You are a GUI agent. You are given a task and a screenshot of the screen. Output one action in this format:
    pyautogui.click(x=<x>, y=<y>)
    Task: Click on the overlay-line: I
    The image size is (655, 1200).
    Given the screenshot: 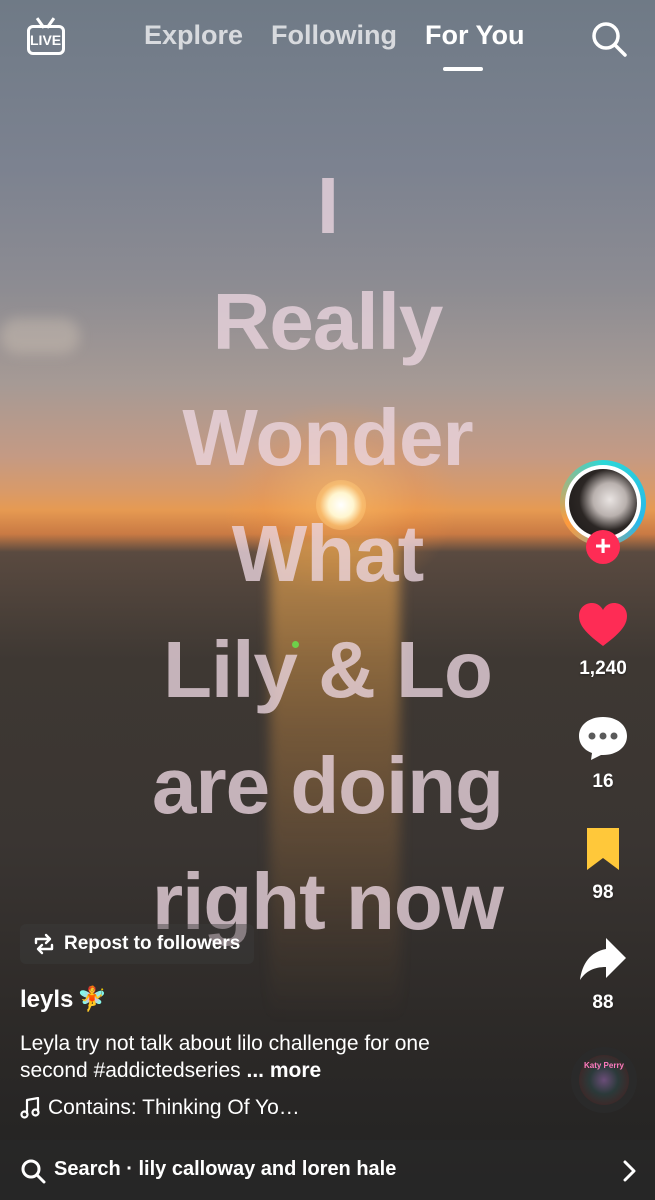 What is the action you would take?
    pyautogui.click(x=327, y=205)
    